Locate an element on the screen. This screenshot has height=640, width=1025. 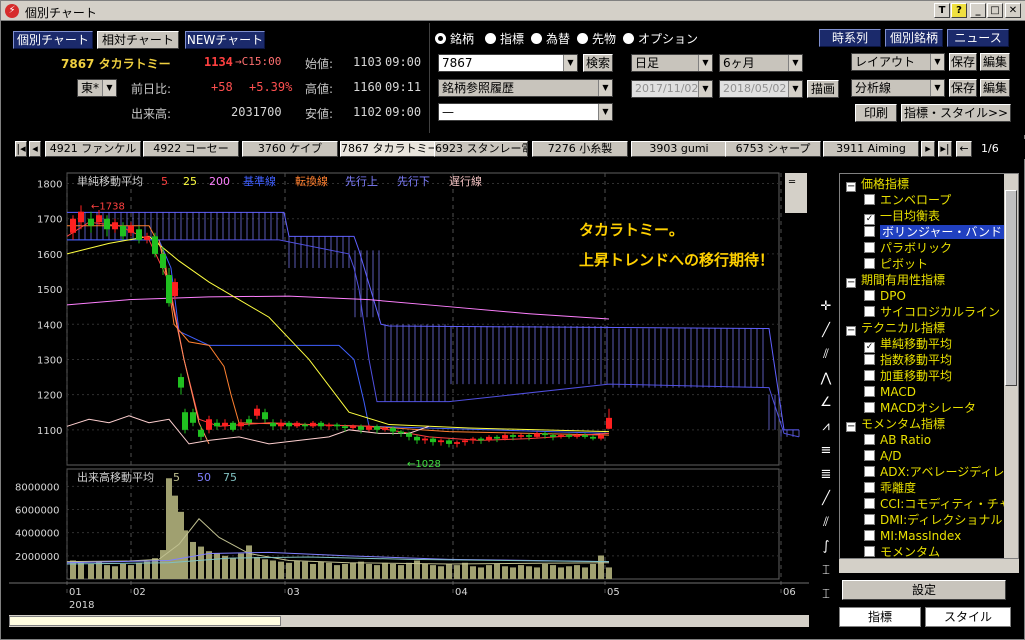
radio-futures: 先物 is located at coordinates (596, 38).